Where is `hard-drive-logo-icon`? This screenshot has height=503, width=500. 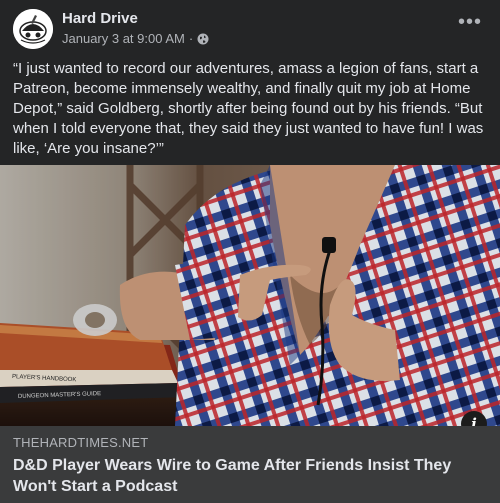
hard-drive-logo-icon is located at coordinates (33, 29).